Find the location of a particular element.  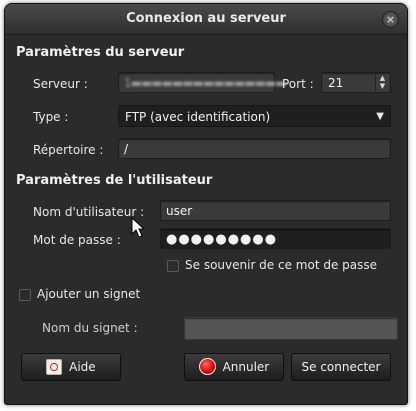

add-bookmark-checkbox is located at coordinates (25, 295).